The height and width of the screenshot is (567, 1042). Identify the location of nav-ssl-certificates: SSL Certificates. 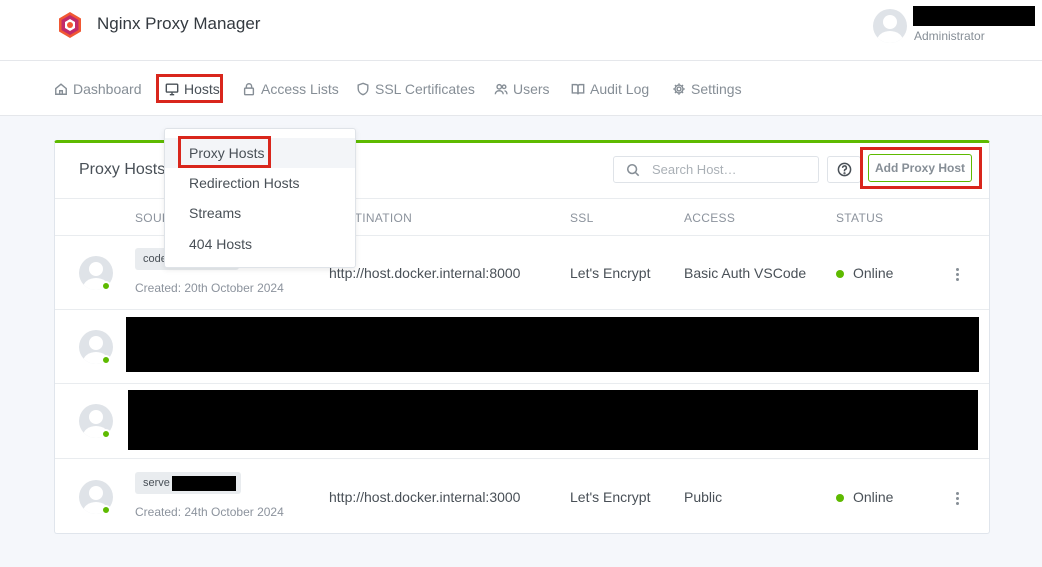
(415, 89).